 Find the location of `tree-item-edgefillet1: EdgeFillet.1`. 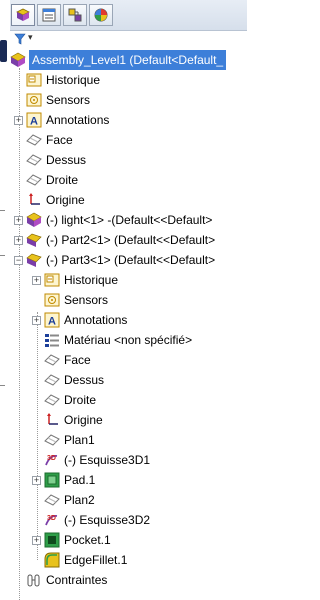

tree-item-edgefillet1: EdgeFillet.1 is located at coordinates (85, 560).